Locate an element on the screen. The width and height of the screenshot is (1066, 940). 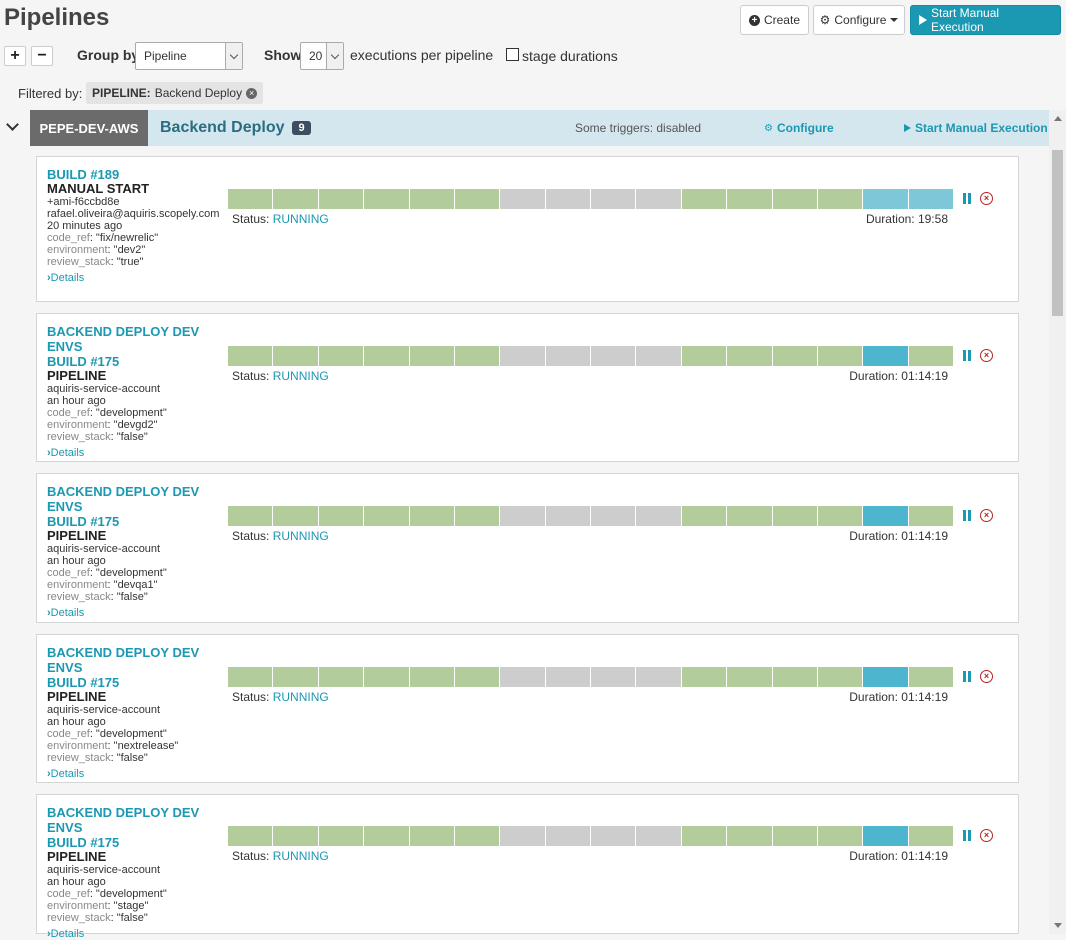
create-button: + Create is located at coordinates (774, 20).